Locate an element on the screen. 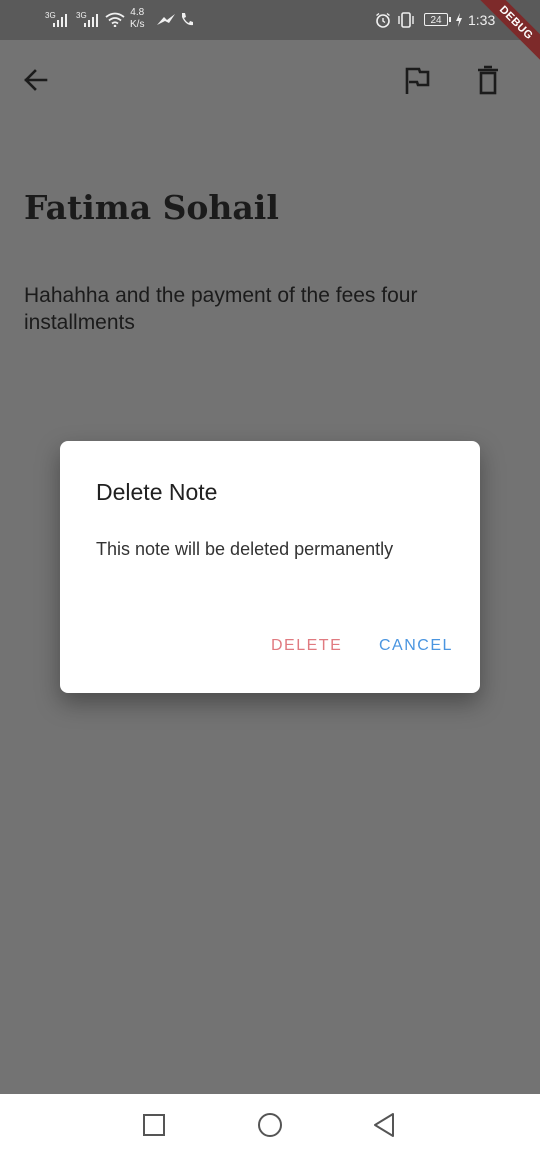 The image size is (540, 1156). circle-icon is located at coordinates (270, 1125).